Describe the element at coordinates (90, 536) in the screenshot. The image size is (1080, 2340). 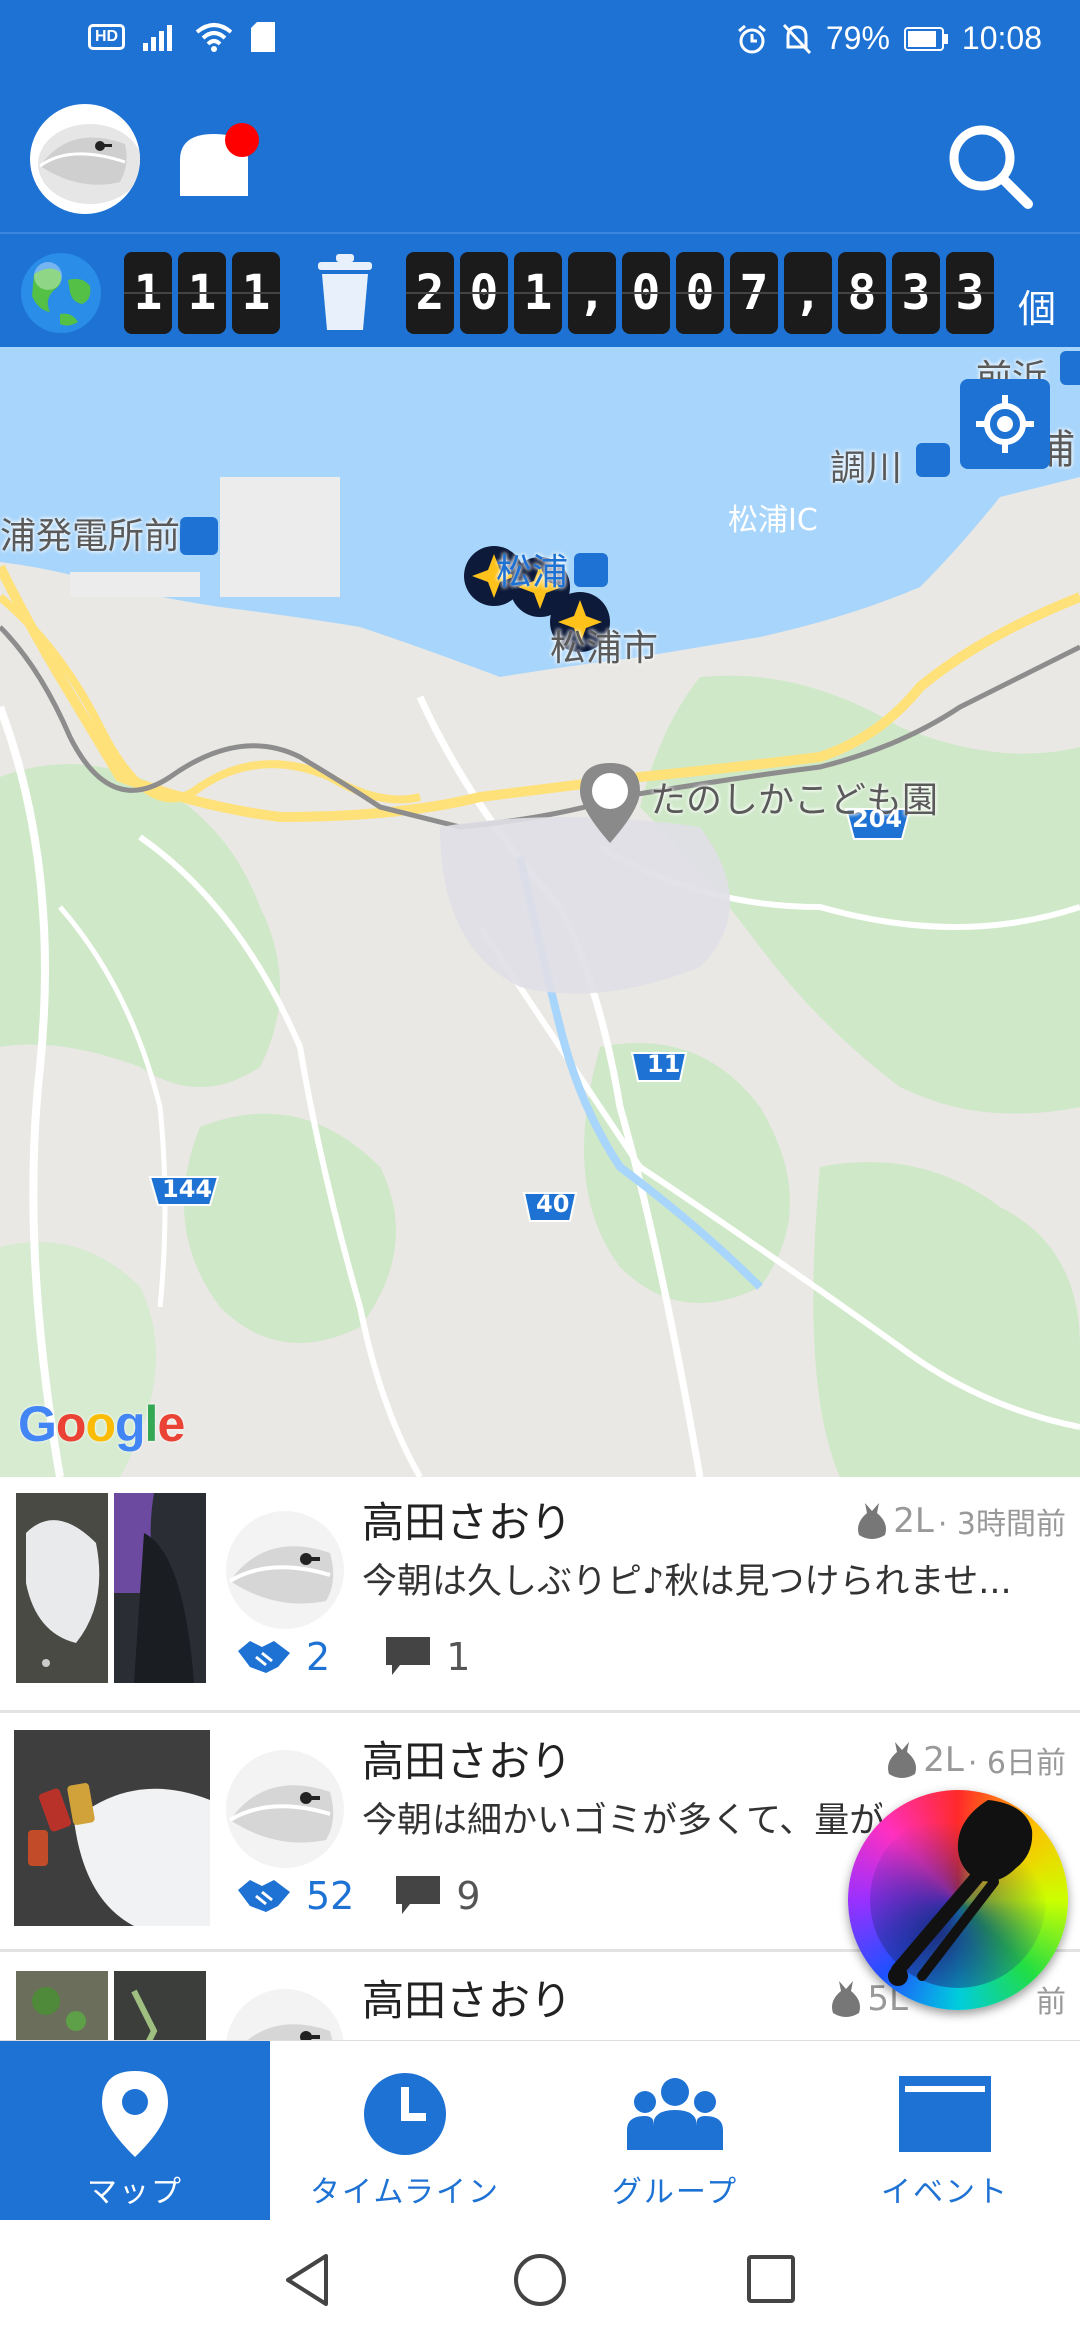
I see `map-label: 浦発電所前` at that location.